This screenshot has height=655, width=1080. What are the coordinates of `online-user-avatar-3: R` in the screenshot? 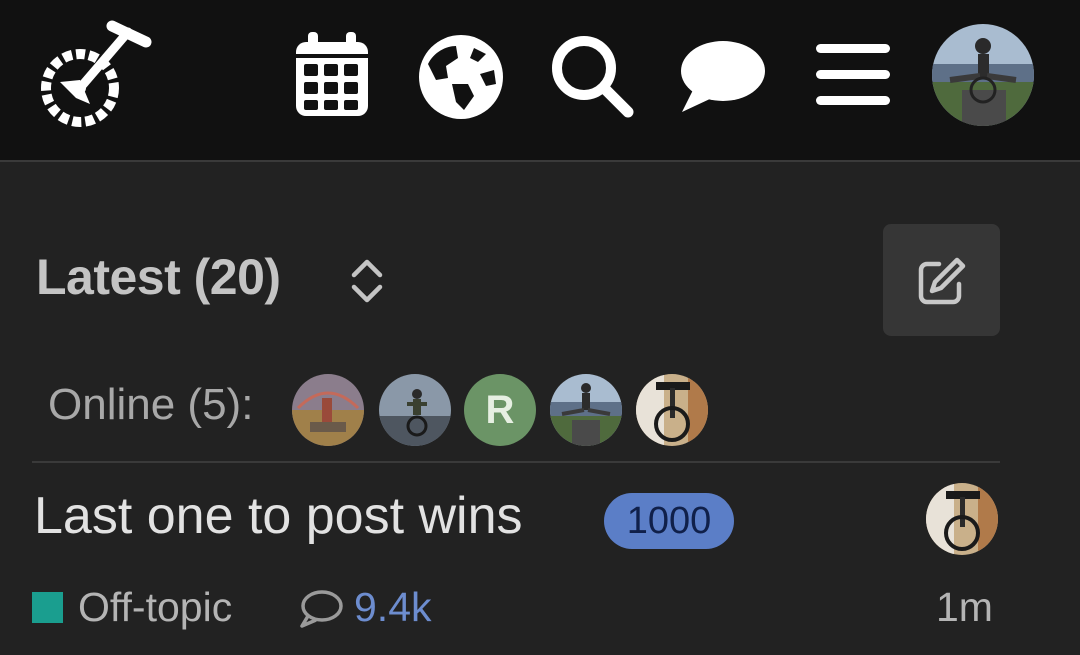 It's located at (500, 410).